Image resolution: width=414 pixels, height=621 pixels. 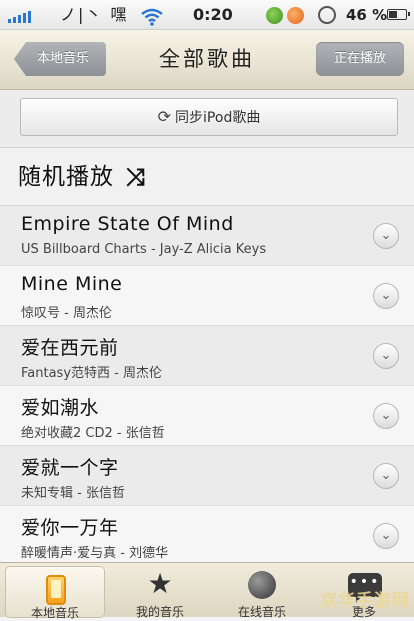 I want to click on tab-label: 在线音乐, so click(x=261, y=612).